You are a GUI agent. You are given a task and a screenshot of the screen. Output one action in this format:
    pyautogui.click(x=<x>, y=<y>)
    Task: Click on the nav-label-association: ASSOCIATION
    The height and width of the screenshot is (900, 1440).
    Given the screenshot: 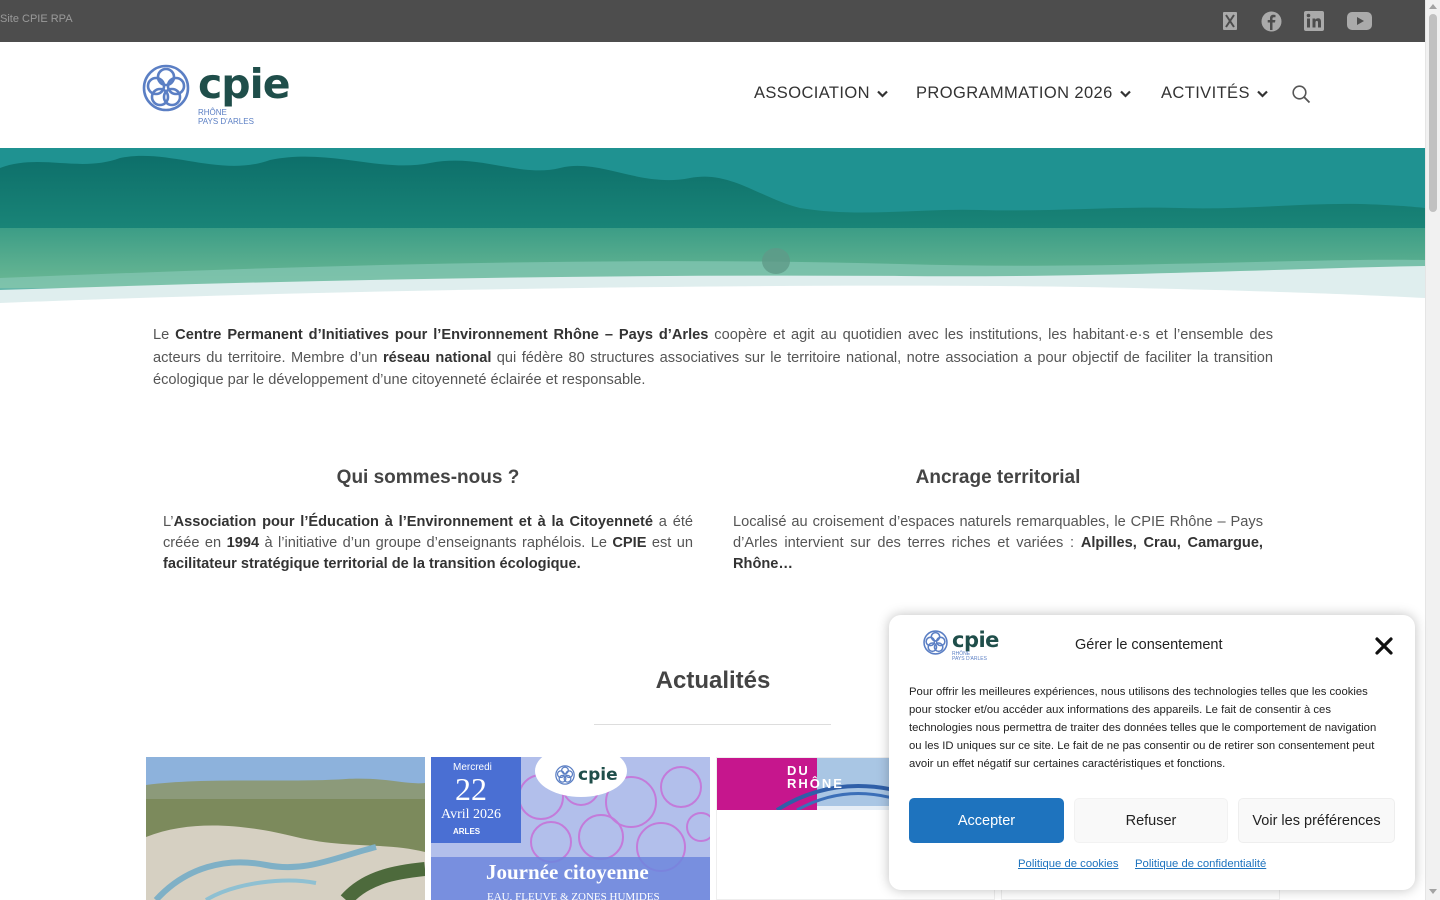 What is the action you would take?
    pyautogui.click(x=812, y=93)
    